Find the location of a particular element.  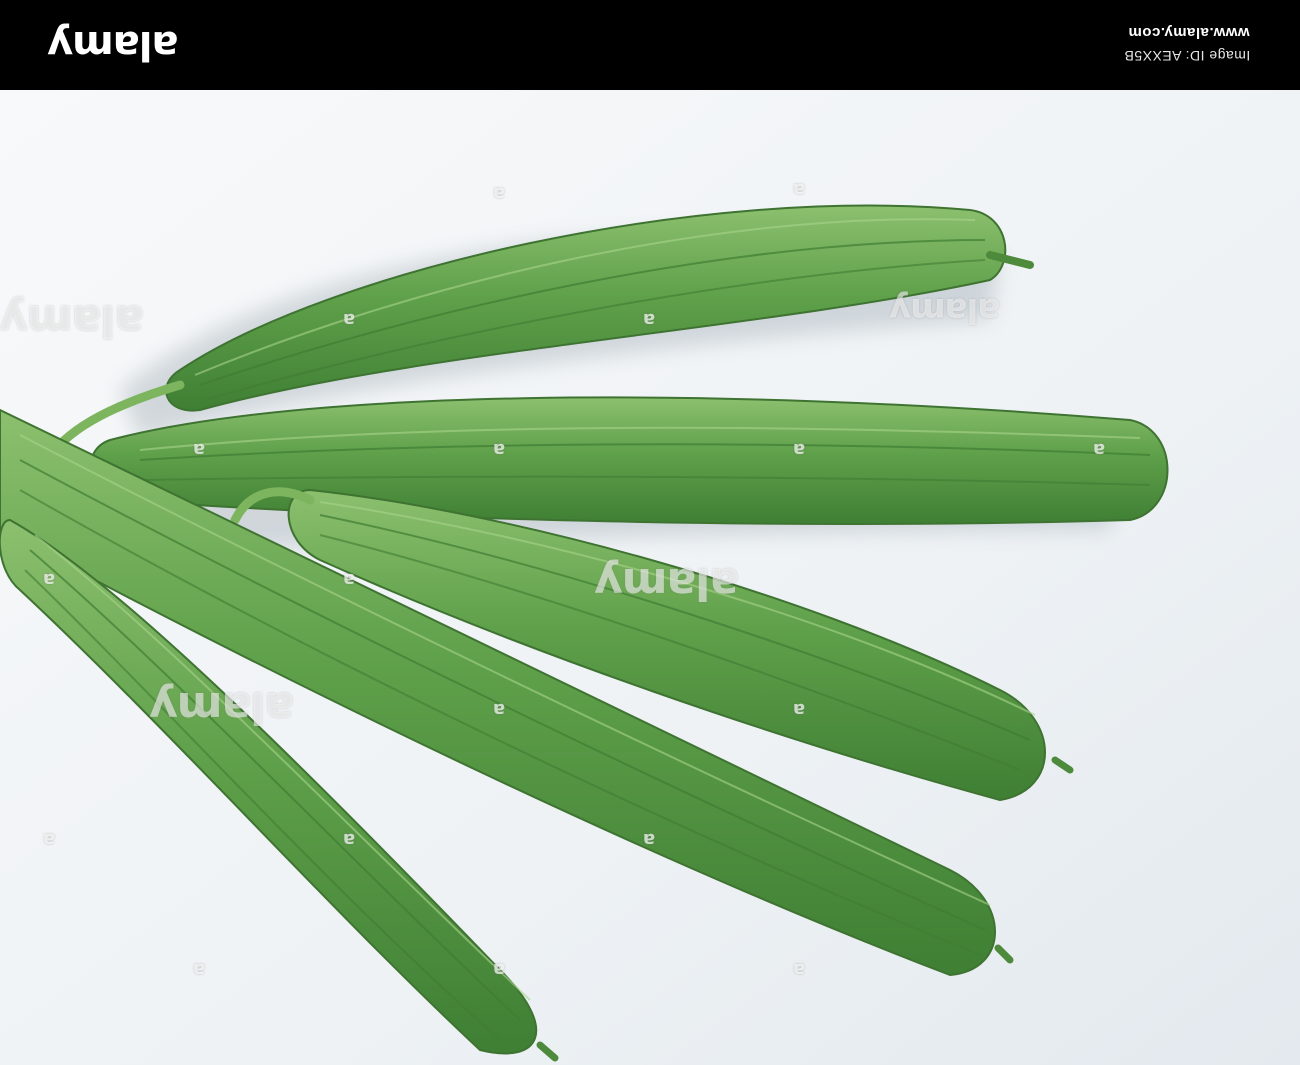

site-url: www.alamy.com is located at coordinates (1189, 32).